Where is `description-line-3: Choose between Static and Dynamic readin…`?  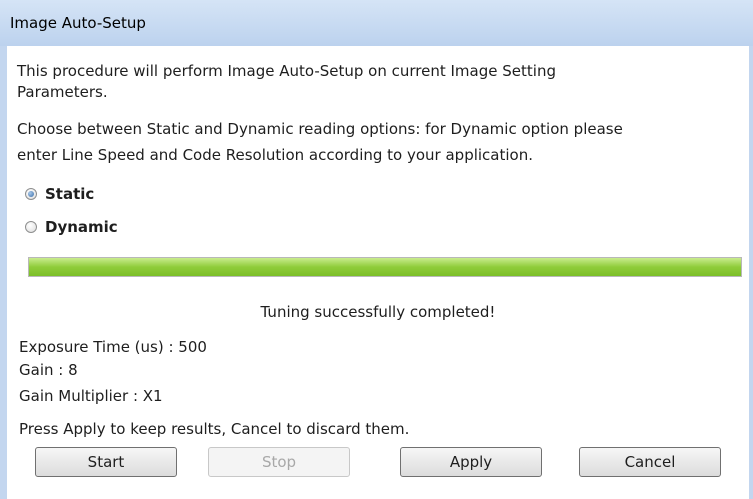
description-line-3: Choose between Static and Dynamic readin… is located at coordinates (320, 129).